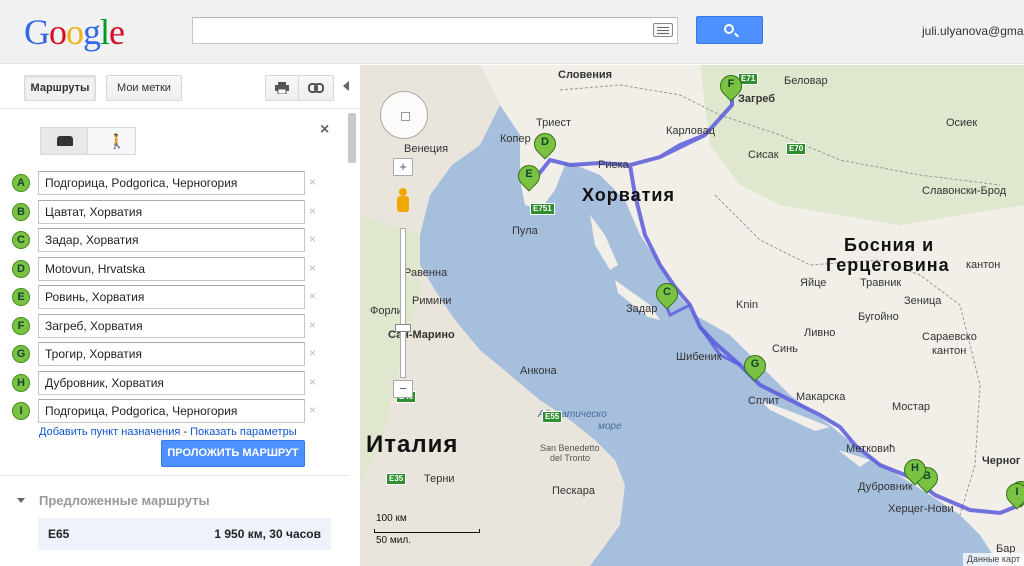 This screenshot has height=566, width=1024. What do you see at coordinates (973, 31) in the screenshot?
I see `user-account: juli.ulyanova@gma` at bounding box center [973, 31].